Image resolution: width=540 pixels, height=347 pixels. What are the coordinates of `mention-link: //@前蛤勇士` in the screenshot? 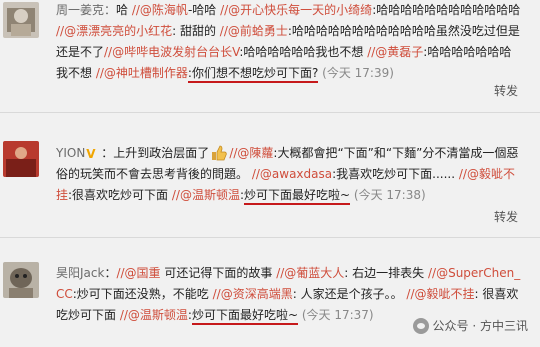 It's located at (254, 31).